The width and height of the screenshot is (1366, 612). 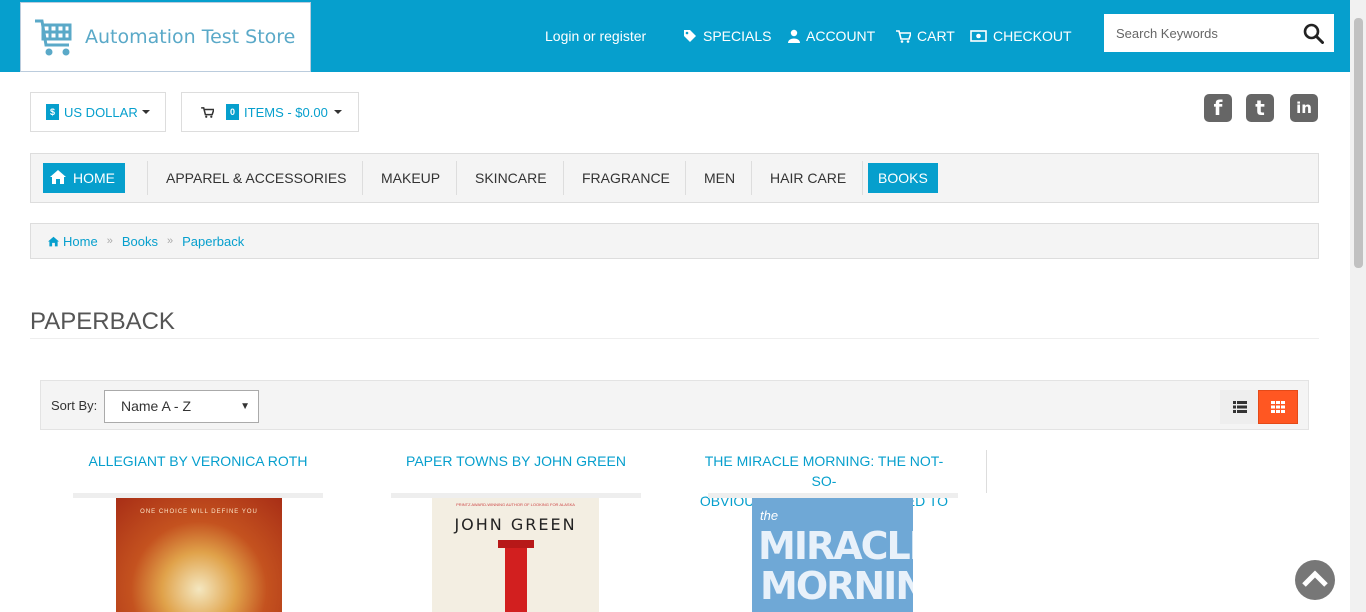 What do you see at coordinates (836, 586) in the screenshot?
I see `cover-title: MORNING` at bounding box center [836, 586].